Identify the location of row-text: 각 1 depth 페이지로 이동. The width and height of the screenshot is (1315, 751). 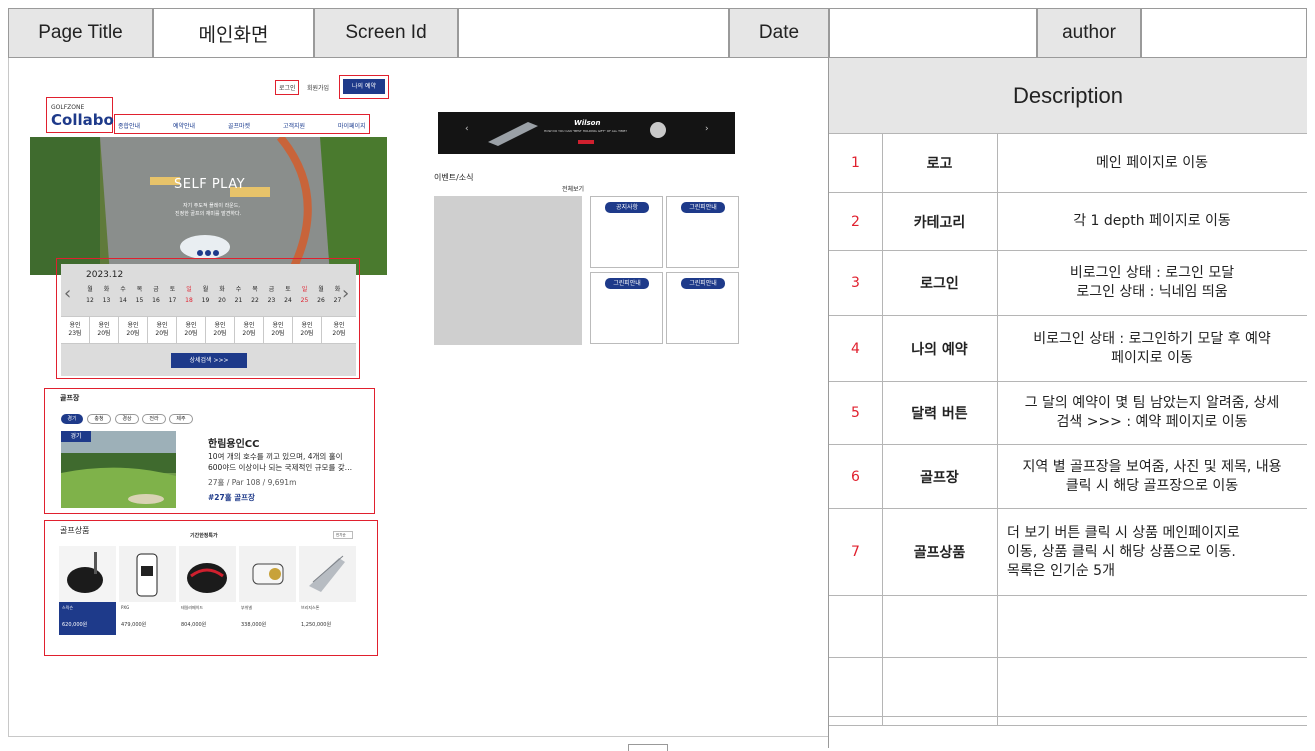
(1152, 221).